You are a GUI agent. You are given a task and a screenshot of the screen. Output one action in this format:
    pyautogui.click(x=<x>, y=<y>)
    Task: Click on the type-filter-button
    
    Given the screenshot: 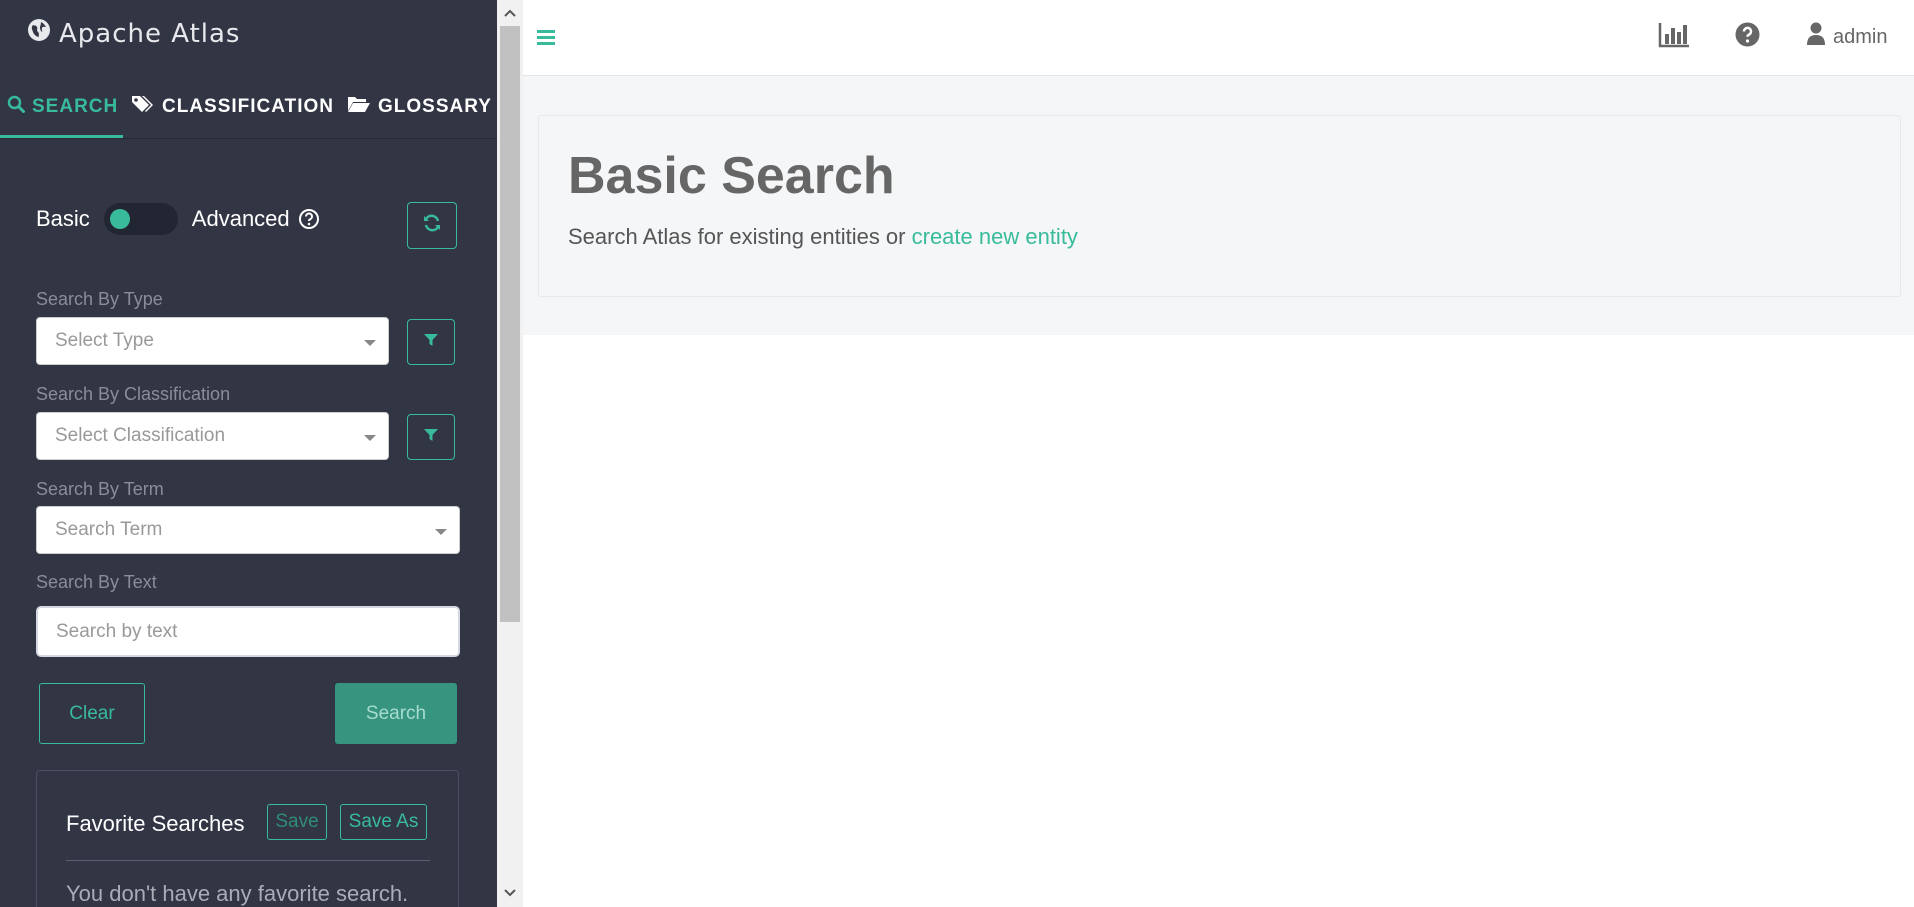 What is the action you would take?
    pyautogui.click(x=431, y=342)
    